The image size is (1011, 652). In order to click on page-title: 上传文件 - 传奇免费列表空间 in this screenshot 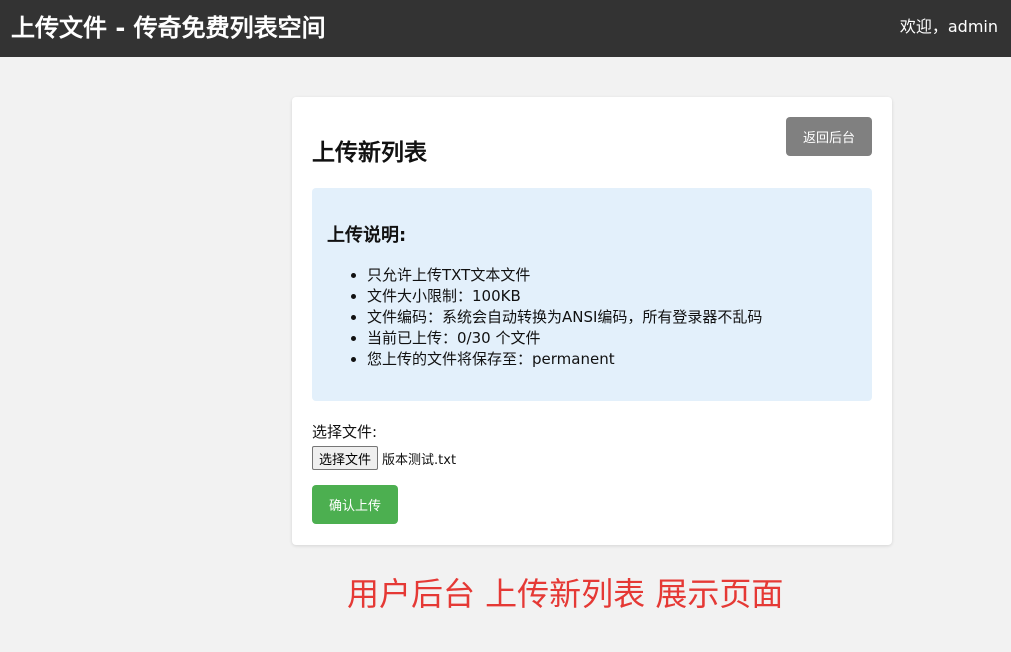, I will do `click(168, 28)`.